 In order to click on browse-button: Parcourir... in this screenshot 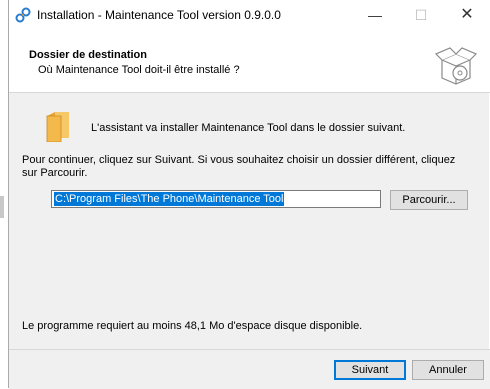, I will do `click(429, 200)`.